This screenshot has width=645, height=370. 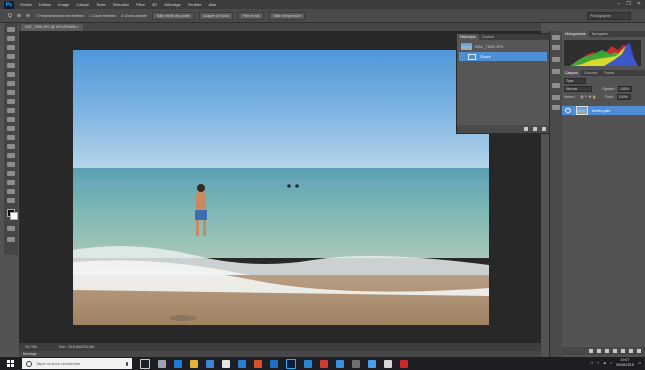 I want to click on tab-couches: Couches, so click(x=591, y=73).